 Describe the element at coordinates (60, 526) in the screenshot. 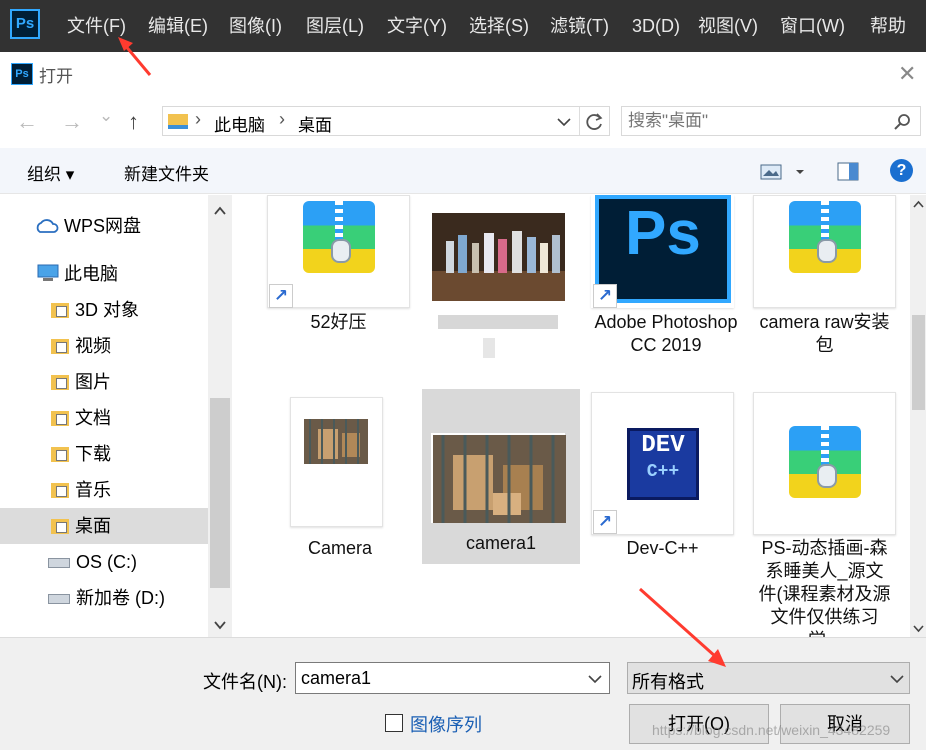

I see `desktop-folder-icon` at that location.